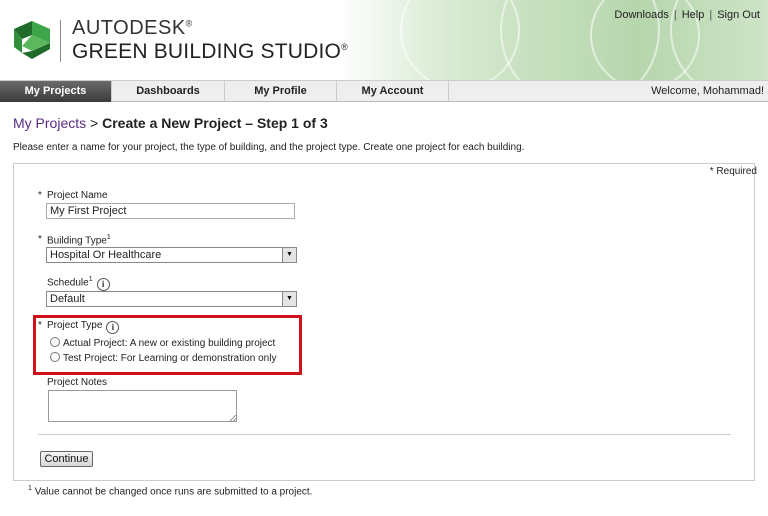 This screenshot has height=516, width=768. I want to click on form-divider, so click(384, 434).